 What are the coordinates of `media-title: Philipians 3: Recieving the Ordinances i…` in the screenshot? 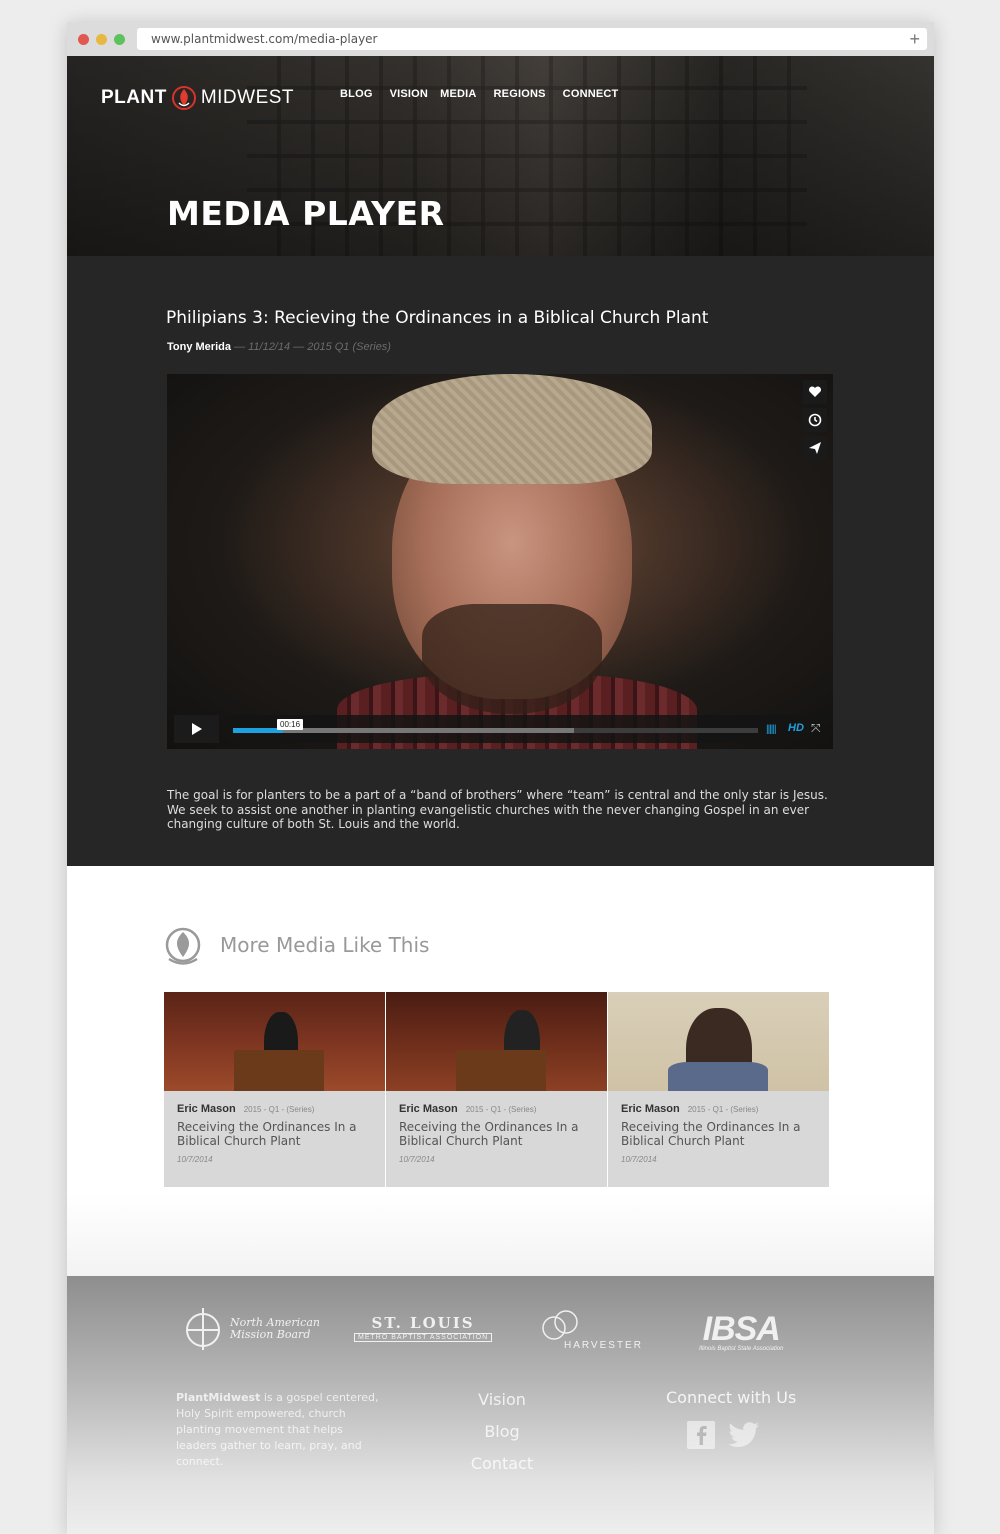 It's located at (437, 318).